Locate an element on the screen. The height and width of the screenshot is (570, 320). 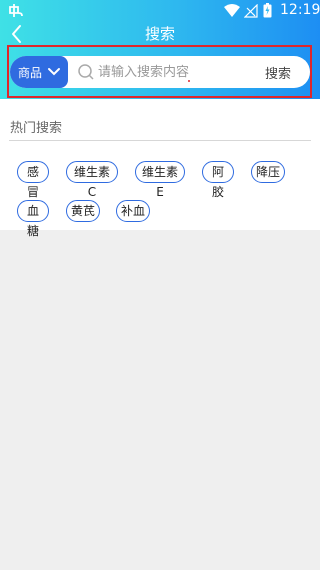
search-bar: 商品 搜索 is located at coordinates (160, 72).